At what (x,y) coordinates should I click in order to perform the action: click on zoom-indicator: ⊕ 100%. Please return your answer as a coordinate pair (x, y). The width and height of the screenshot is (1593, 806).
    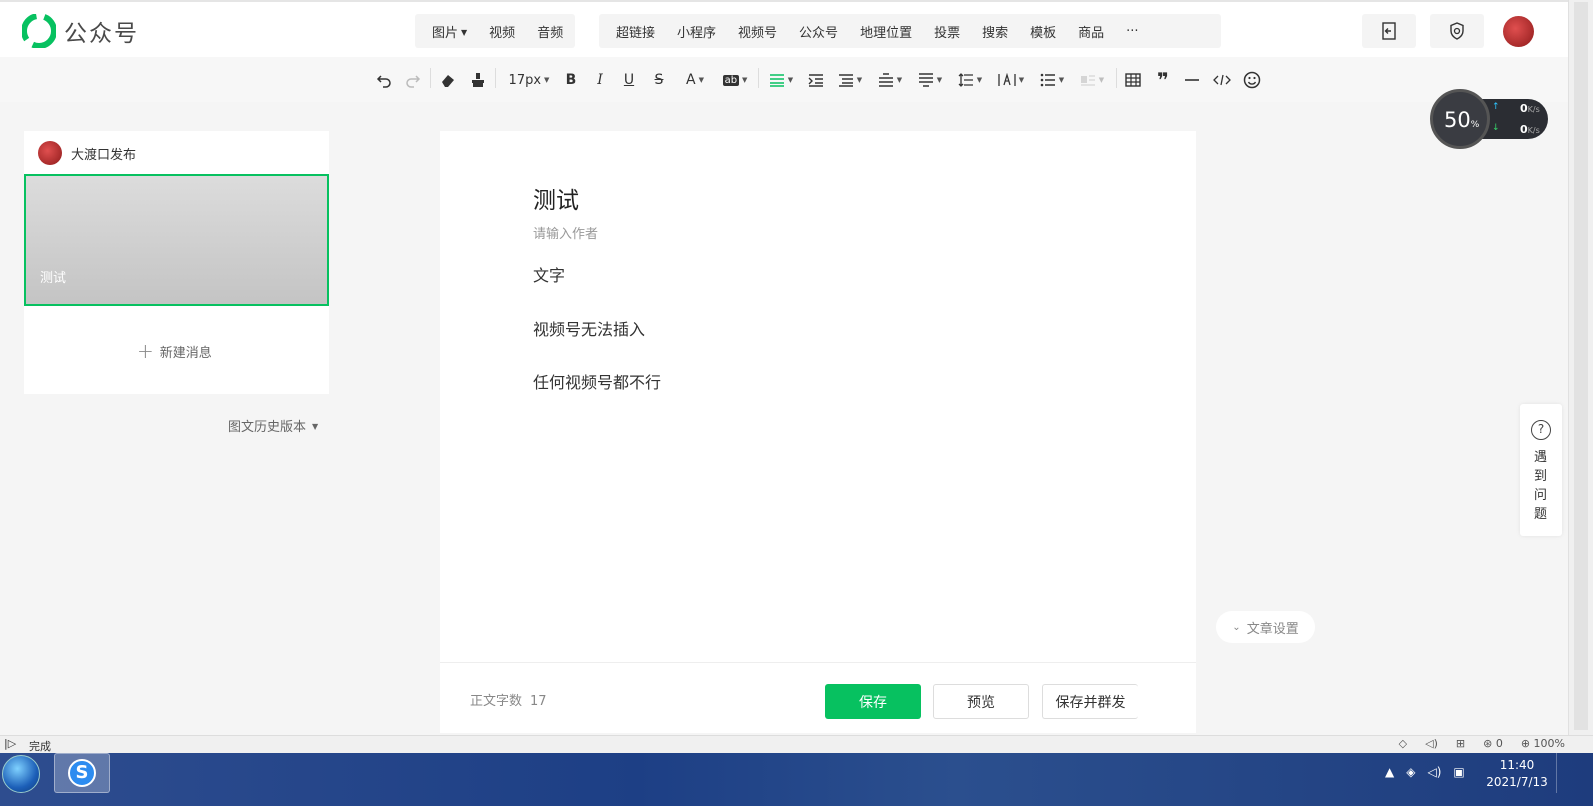
    Looking at the image, I should click on (1543, 743).